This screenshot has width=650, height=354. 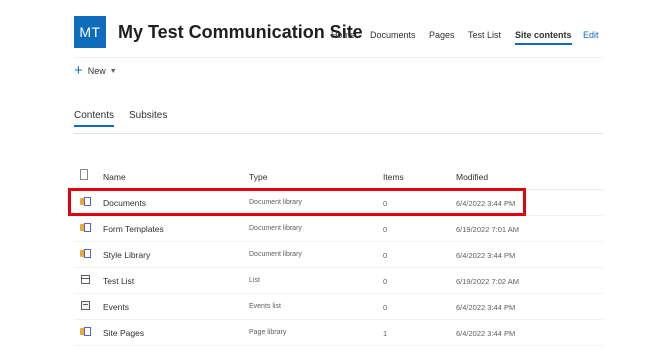 What do you see at coordinates (265, 306) in the screenshot?
I see `row-type: Events list` at bounding box center [265, 306].